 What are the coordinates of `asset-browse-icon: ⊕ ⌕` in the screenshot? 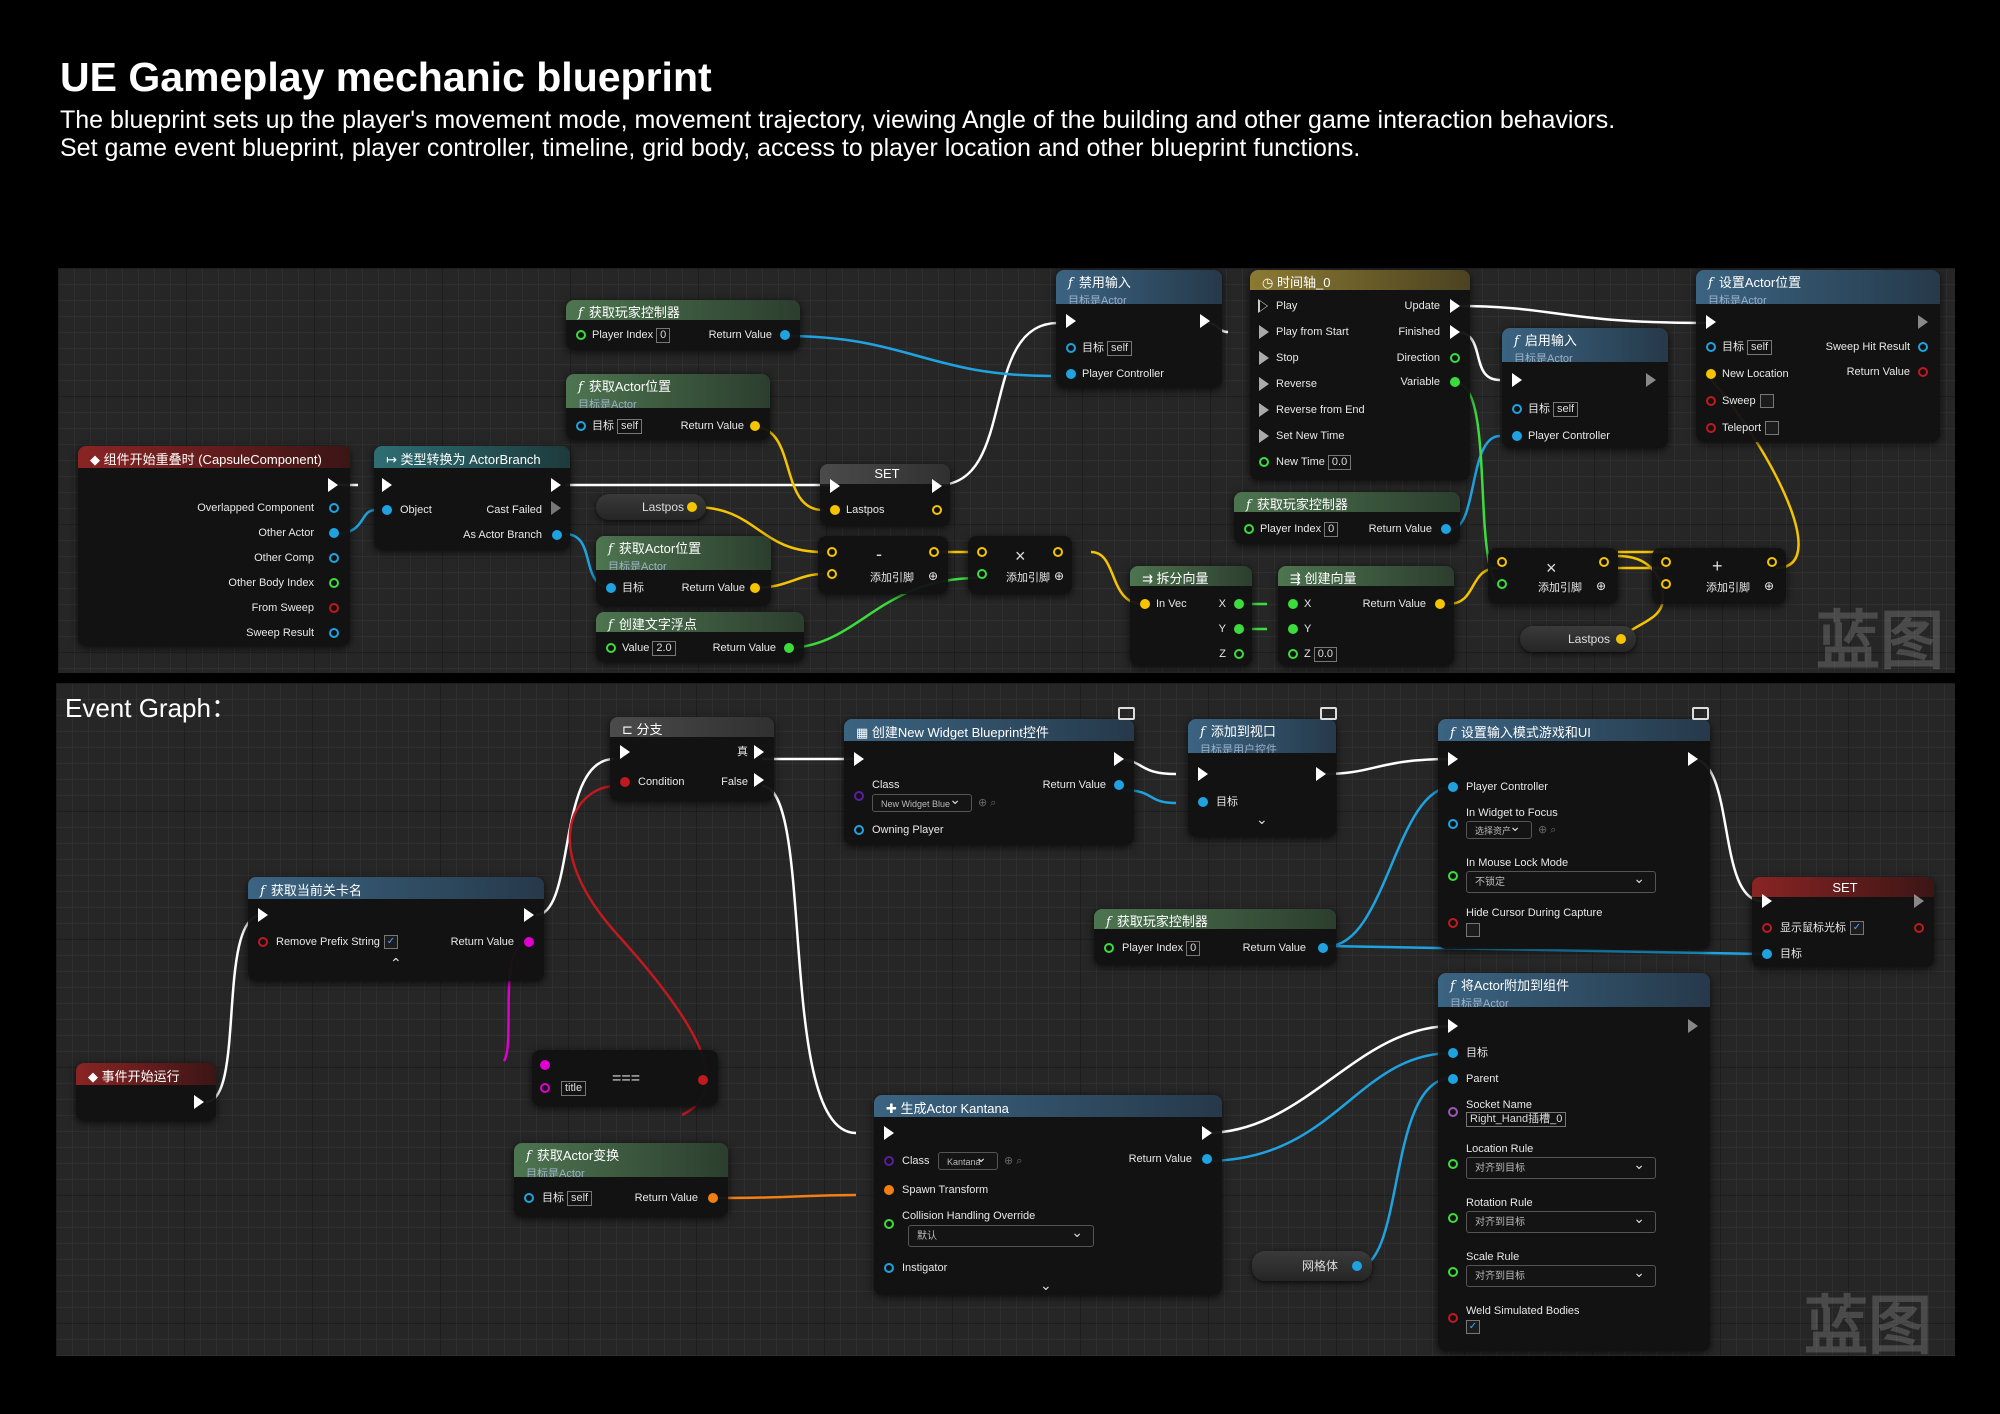 It's located at (987, 803).